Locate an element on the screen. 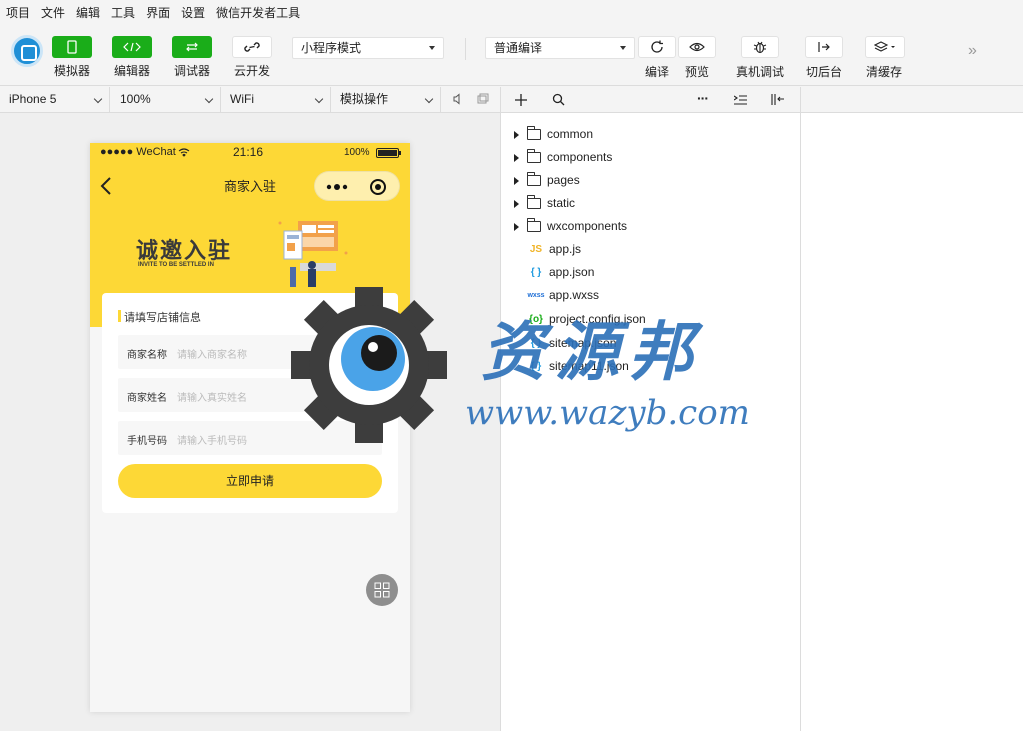 The image size is (1023, 731). phone-nav-bar: 商家入驻 is located at coordinates (250, 185).